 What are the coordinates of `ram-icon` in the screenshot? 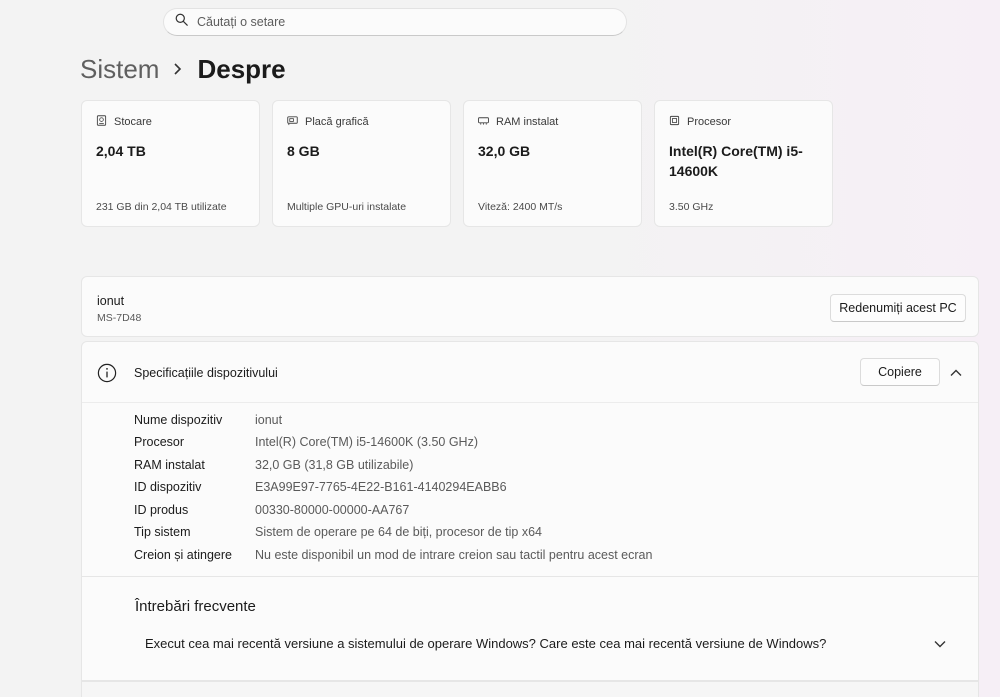 It's located at (487, 122).